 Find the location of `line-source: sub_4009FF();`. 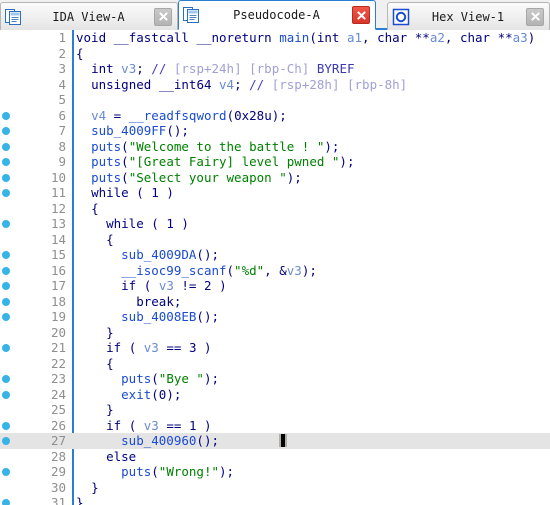

line-source: sub_4009FF(); is located at coordinates (140, 130).